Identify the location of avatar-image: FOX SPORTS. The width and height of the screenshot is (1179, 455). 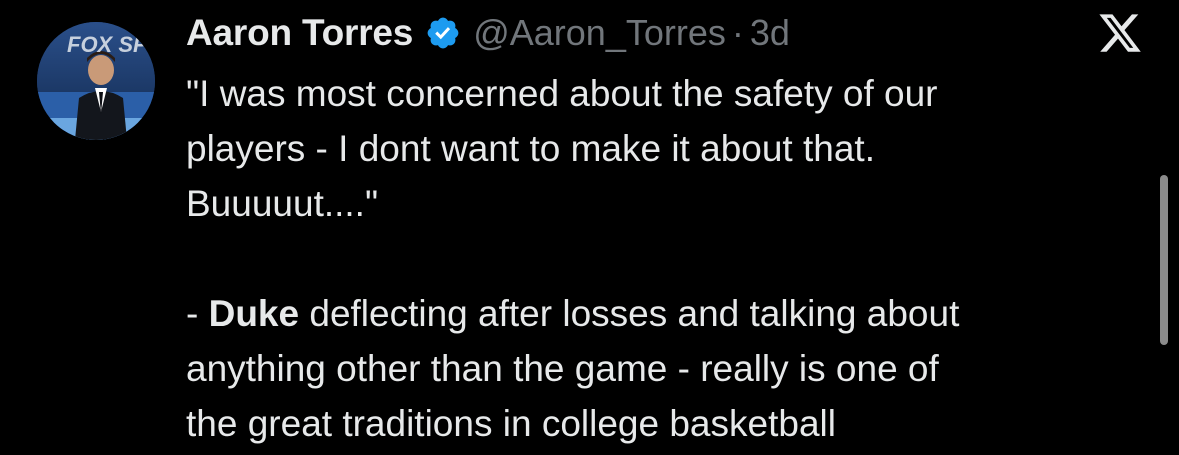
(96, 81).